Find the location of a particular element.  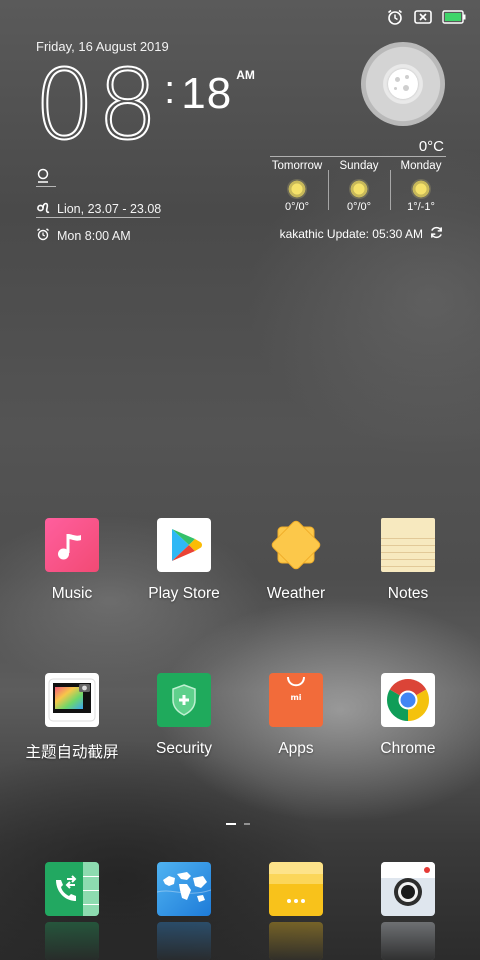

app-theme-screenshot: 主题自动截屏 is located at coordinates (72, 717).